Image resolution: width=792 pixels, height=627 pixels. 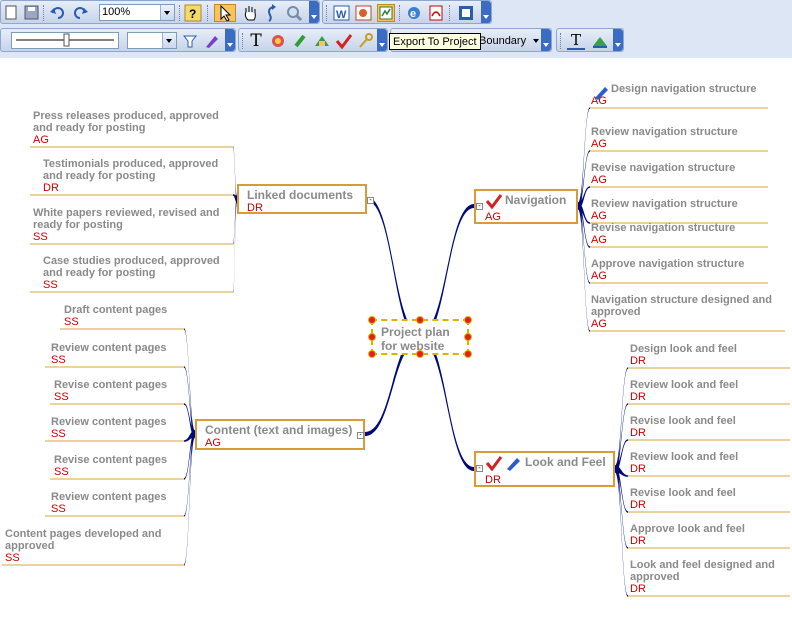 What do you see at coordinates (684, 89) in the screenshot?
I see `subtopic-label: Design navigation structure` at bounding box center [684, 89].